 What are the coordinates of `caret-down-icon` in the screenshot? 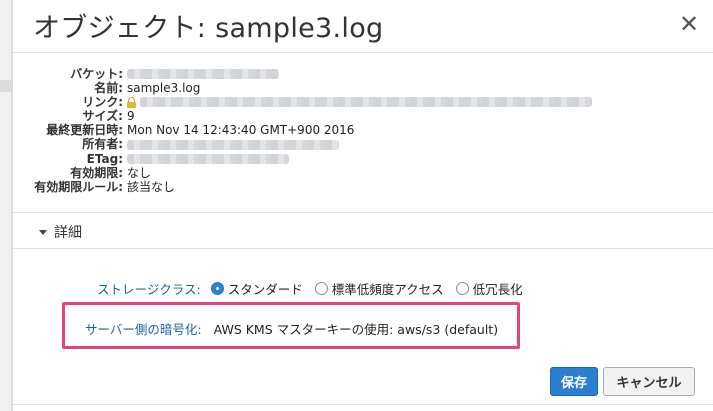 It's located at (43, 232).